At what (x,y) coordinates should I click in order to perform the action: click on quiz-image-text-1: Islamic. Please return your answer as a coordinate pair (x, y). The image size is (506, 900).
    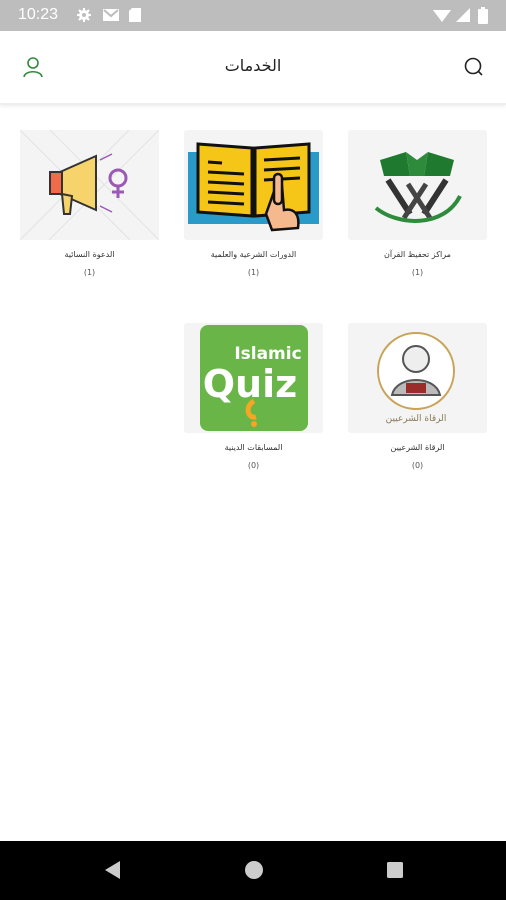
    Looking at the image, I should click on (267, 354).